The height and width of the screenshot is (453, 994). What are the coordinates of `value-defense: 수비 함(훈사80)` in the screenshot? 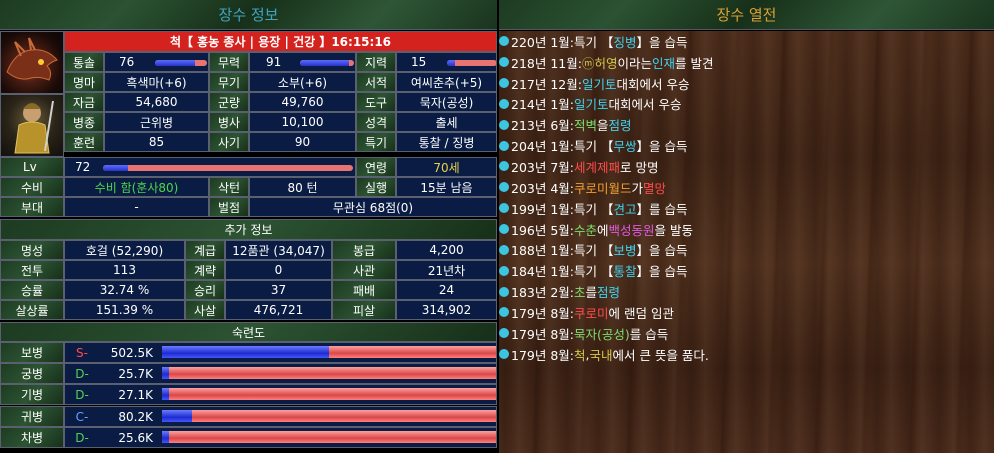 It's located at (136, 187).